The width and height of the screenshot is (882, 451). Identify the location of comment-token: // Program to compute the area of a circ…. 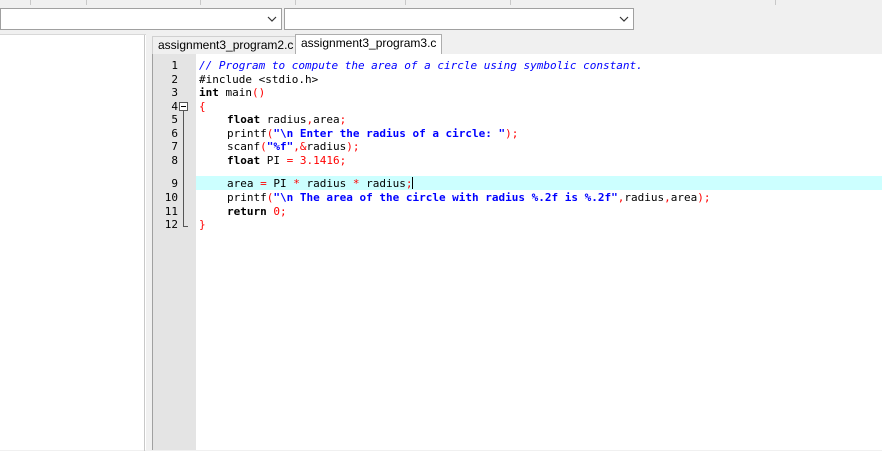
(421, 65).